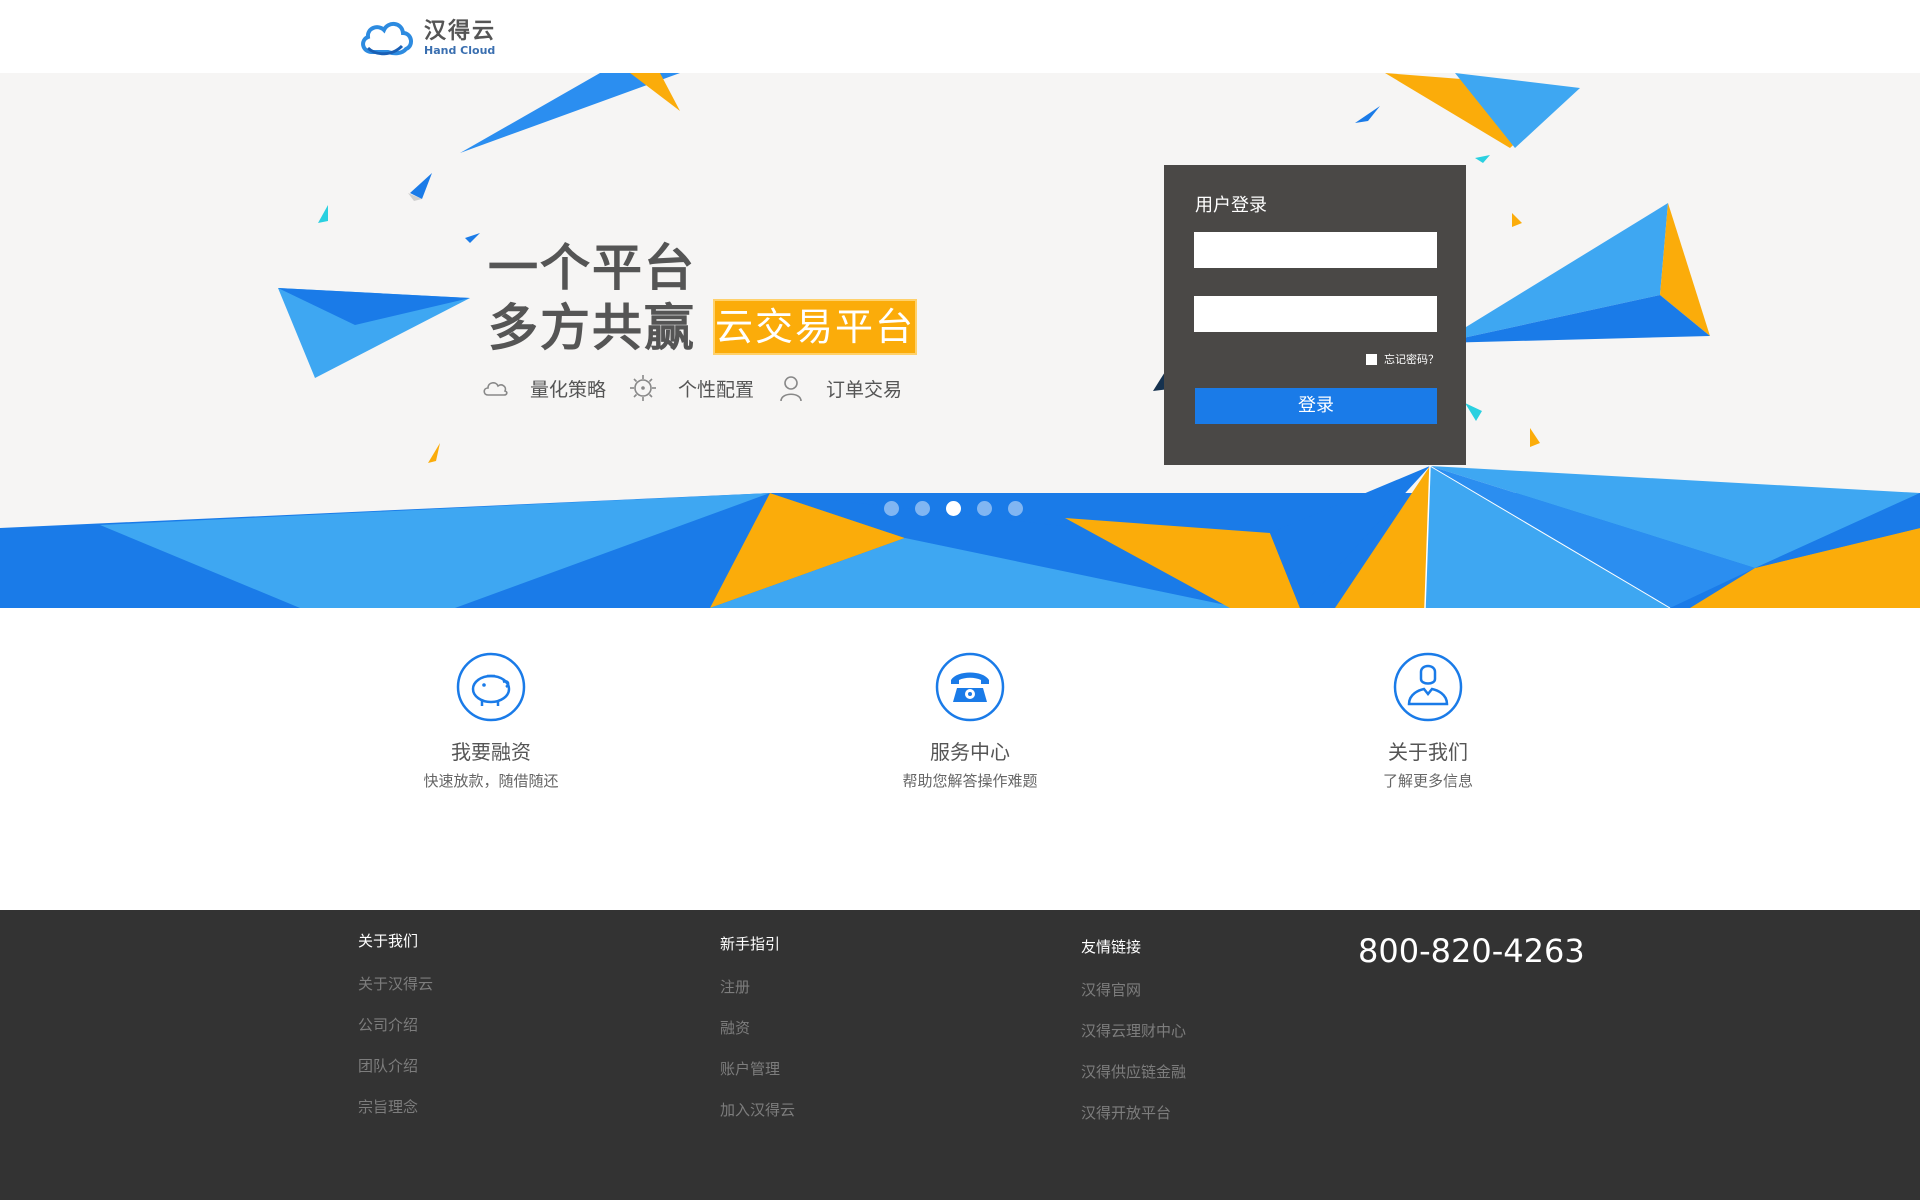  Describe the element at coordinates (1428, 752) in the screenshot. I see `service-title: 关于我们` at that location.